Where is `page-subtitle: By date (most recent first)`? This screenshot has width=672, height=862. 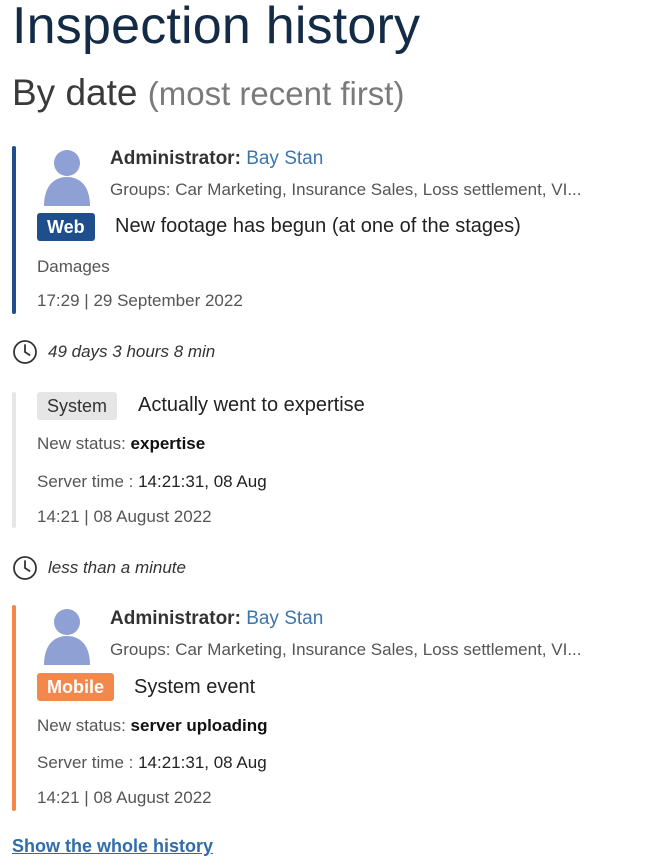 page-subtitle: By date (most recent first) is located at coordinates (208, 93).